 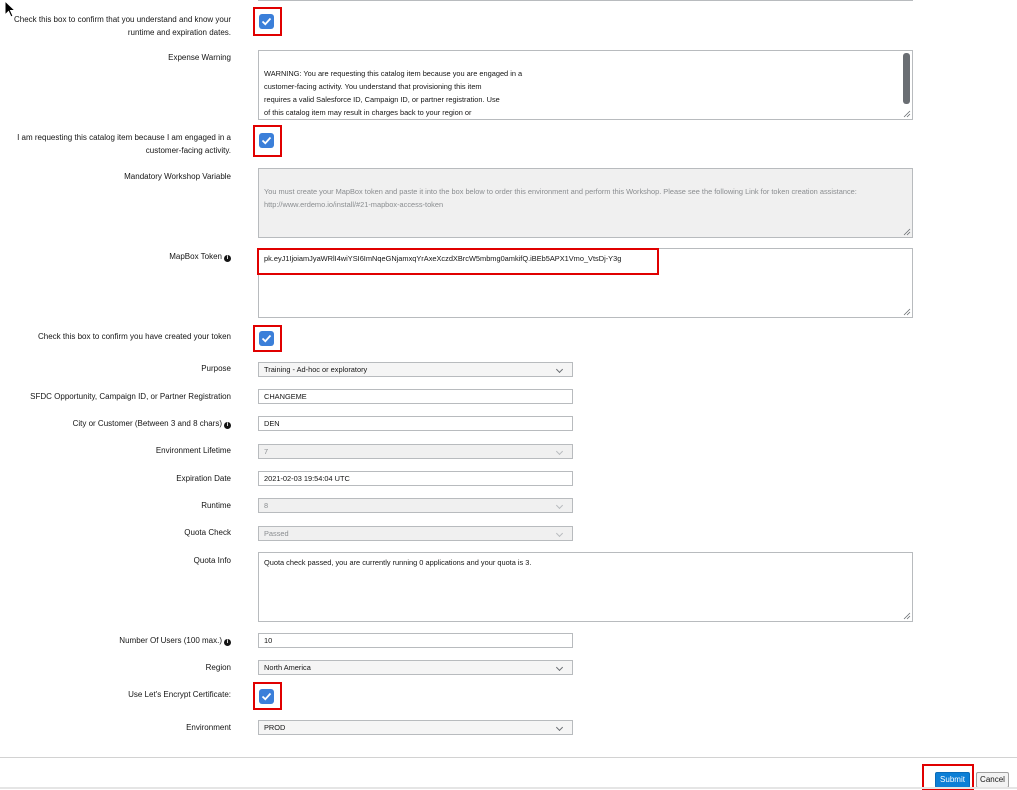 I want to click on submit-button: Submit, so click(x=952, y=780).